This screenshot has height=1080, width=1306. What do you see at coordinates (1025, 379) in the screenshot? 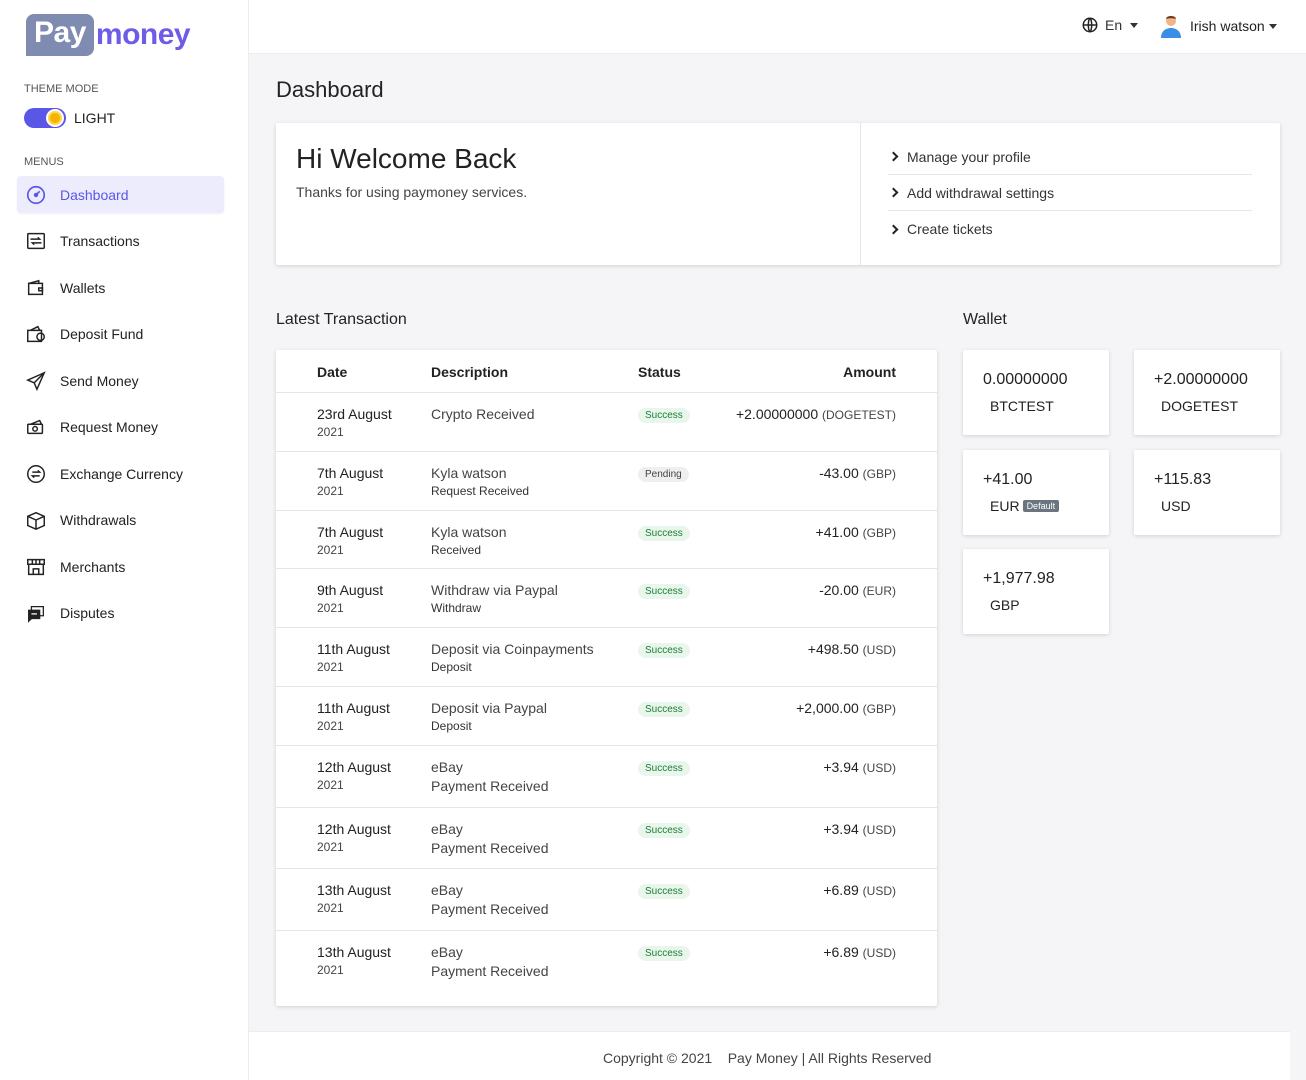
I see `wallet-balance: 0.00000000` at bounding box center [1025, 379].